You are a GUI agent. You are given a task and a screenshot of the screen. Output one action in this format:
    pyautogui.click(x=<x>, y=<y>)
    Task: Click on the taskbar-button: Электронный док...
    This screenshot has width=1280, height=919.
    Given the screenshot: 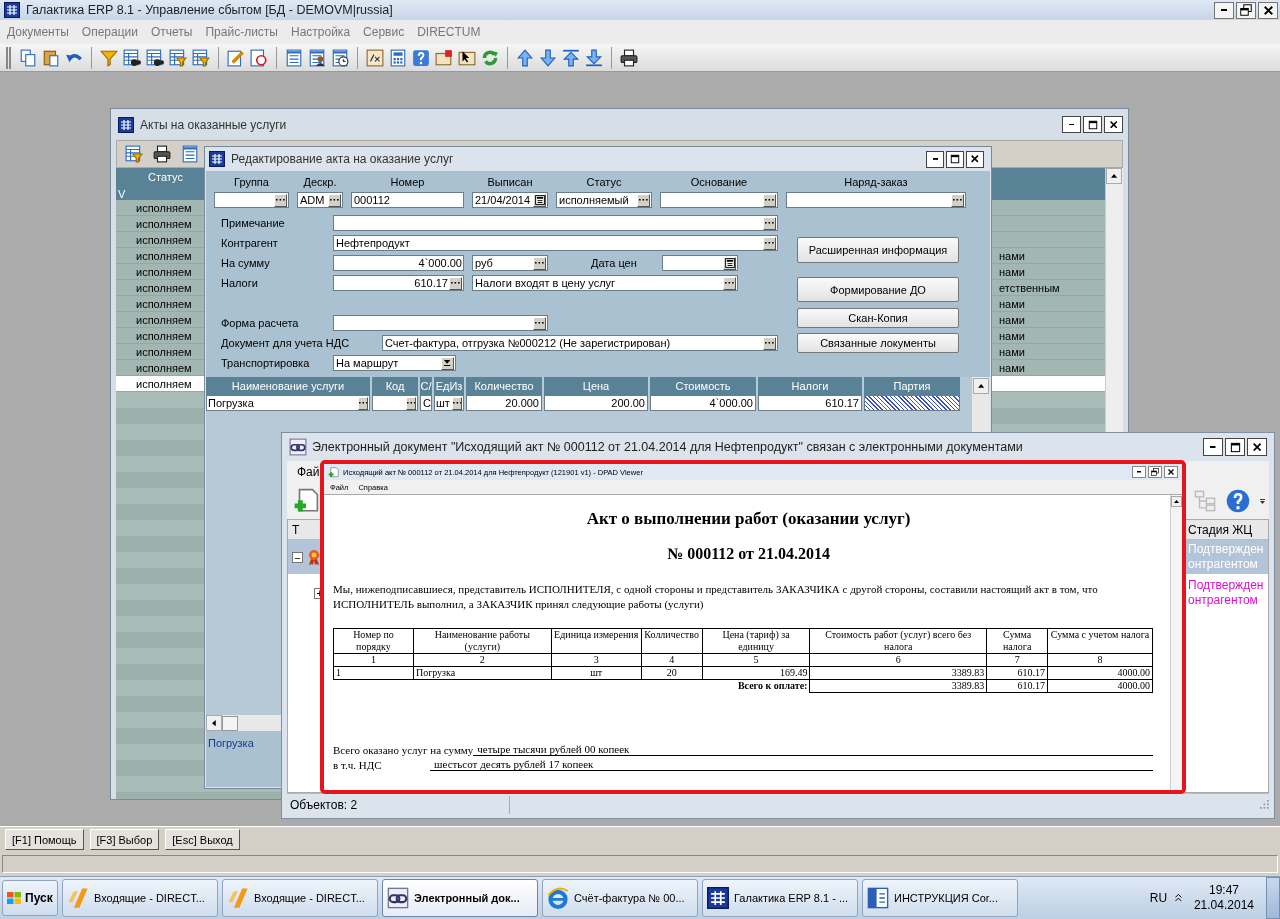 What is the action you would take?
    pyautogui.click(x=460, y=898)
    